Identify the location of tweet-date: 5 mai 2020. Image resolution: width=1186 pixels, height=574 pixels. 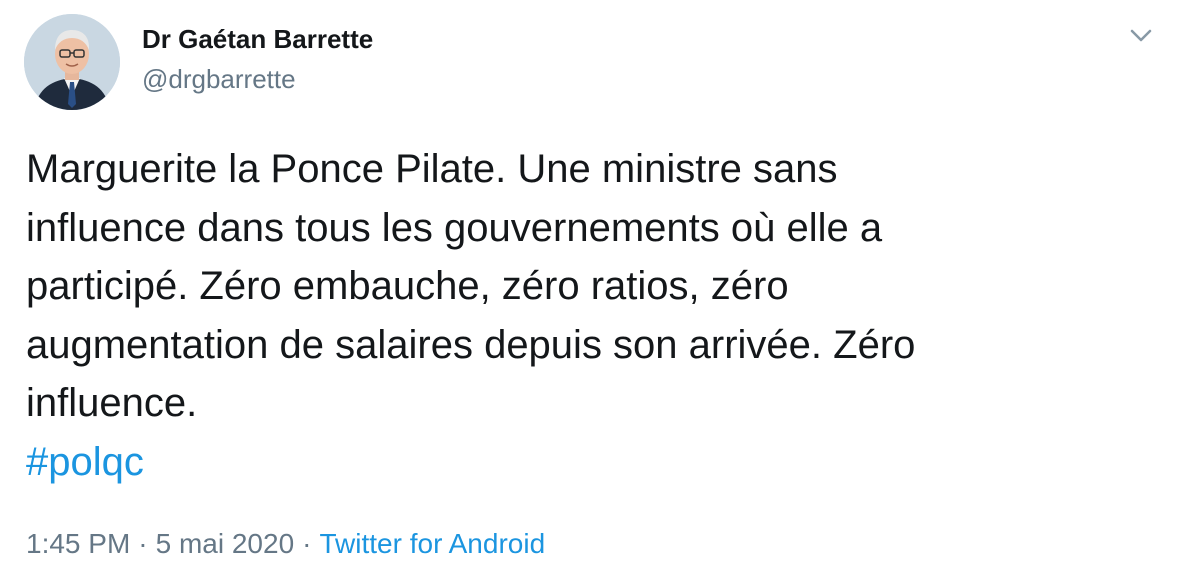
(225, 543).